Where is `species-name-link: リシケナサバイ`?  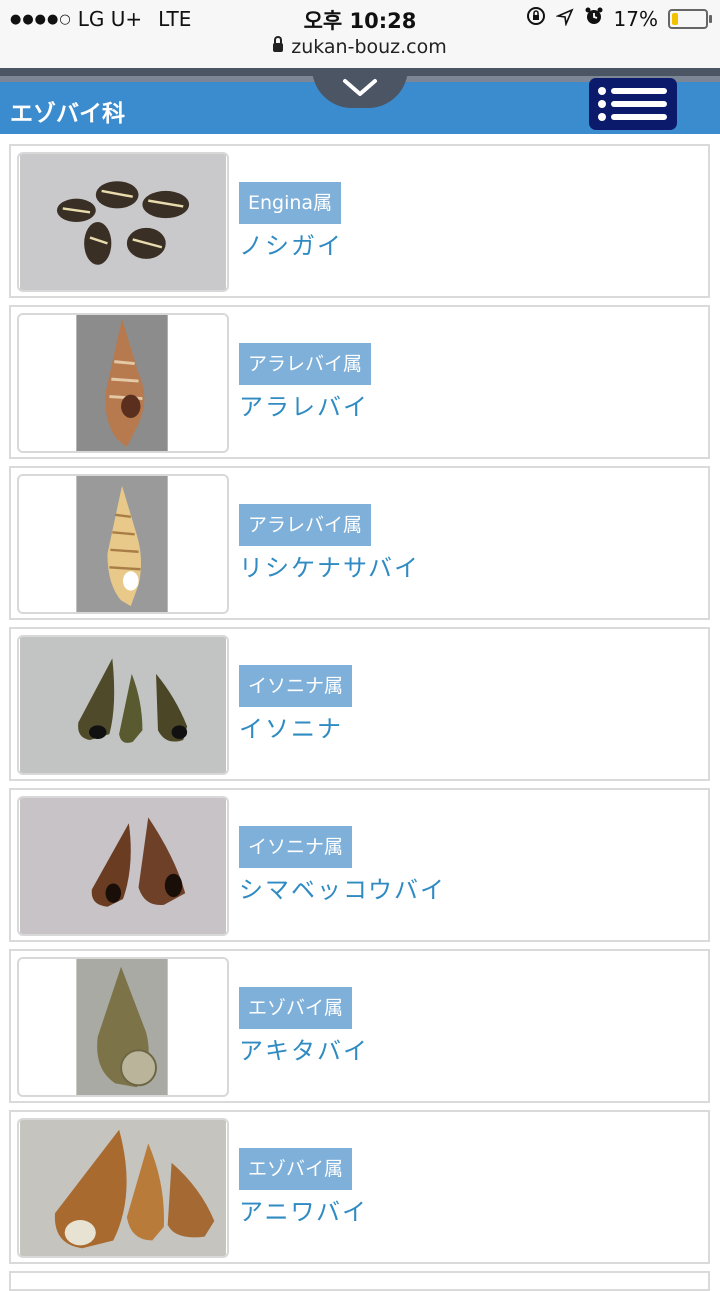
species-name-link: リシケナサバイ is located at coordinates (329, 565).